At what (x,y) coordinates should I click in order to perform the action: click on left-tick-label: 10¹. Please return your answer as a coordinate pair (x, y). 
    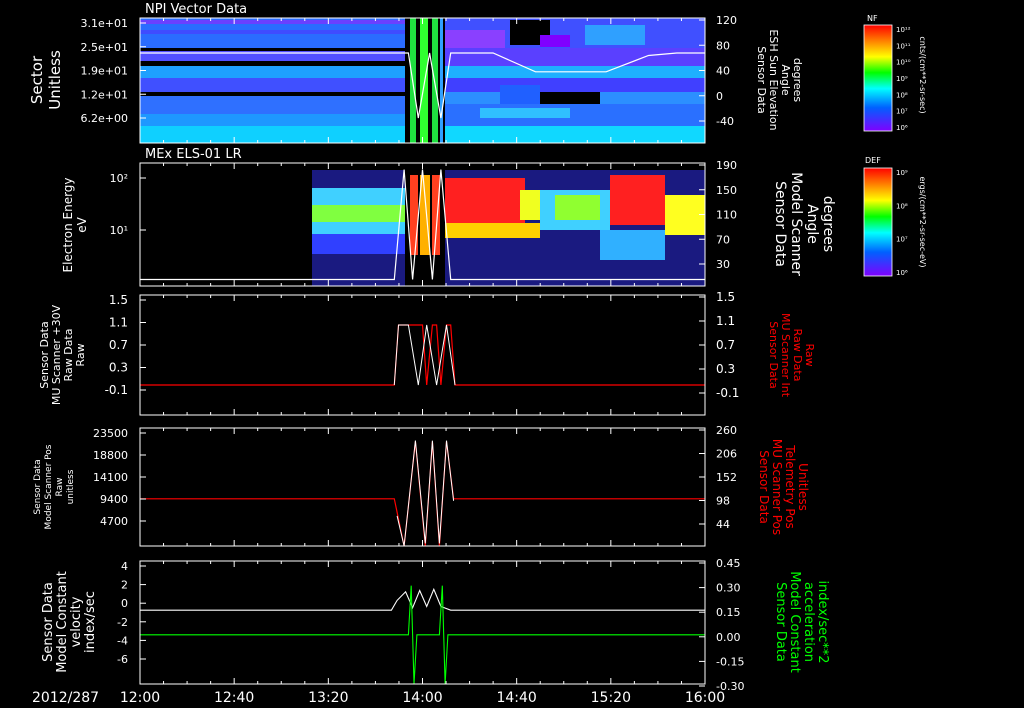
    Looking at the image, I should click on (119, 230).